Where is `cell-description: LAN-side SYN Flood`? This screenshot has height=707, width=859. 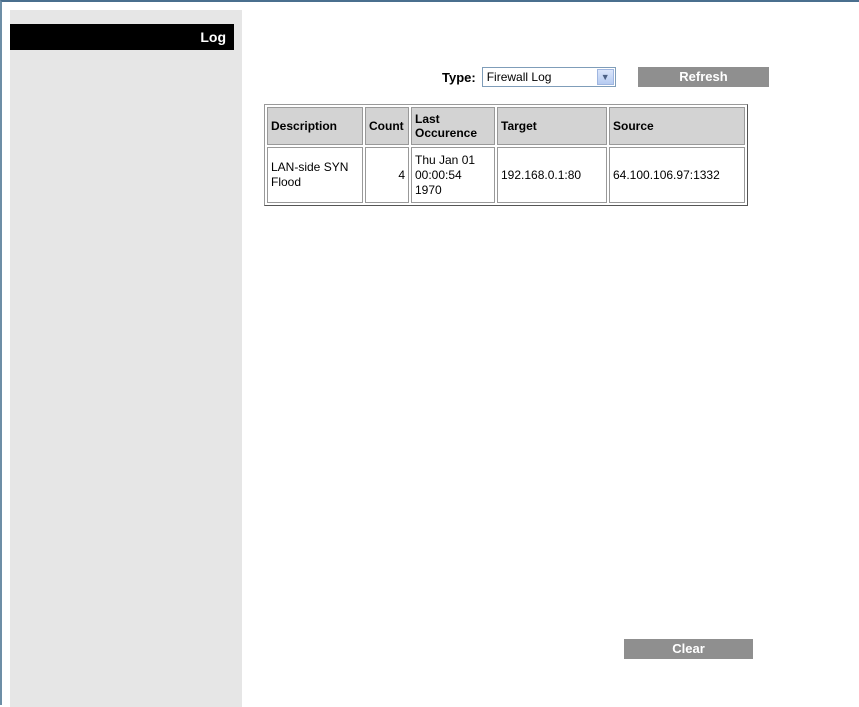 cell-description: LAN-side SYN Flood is located at coordinates (315, 175).